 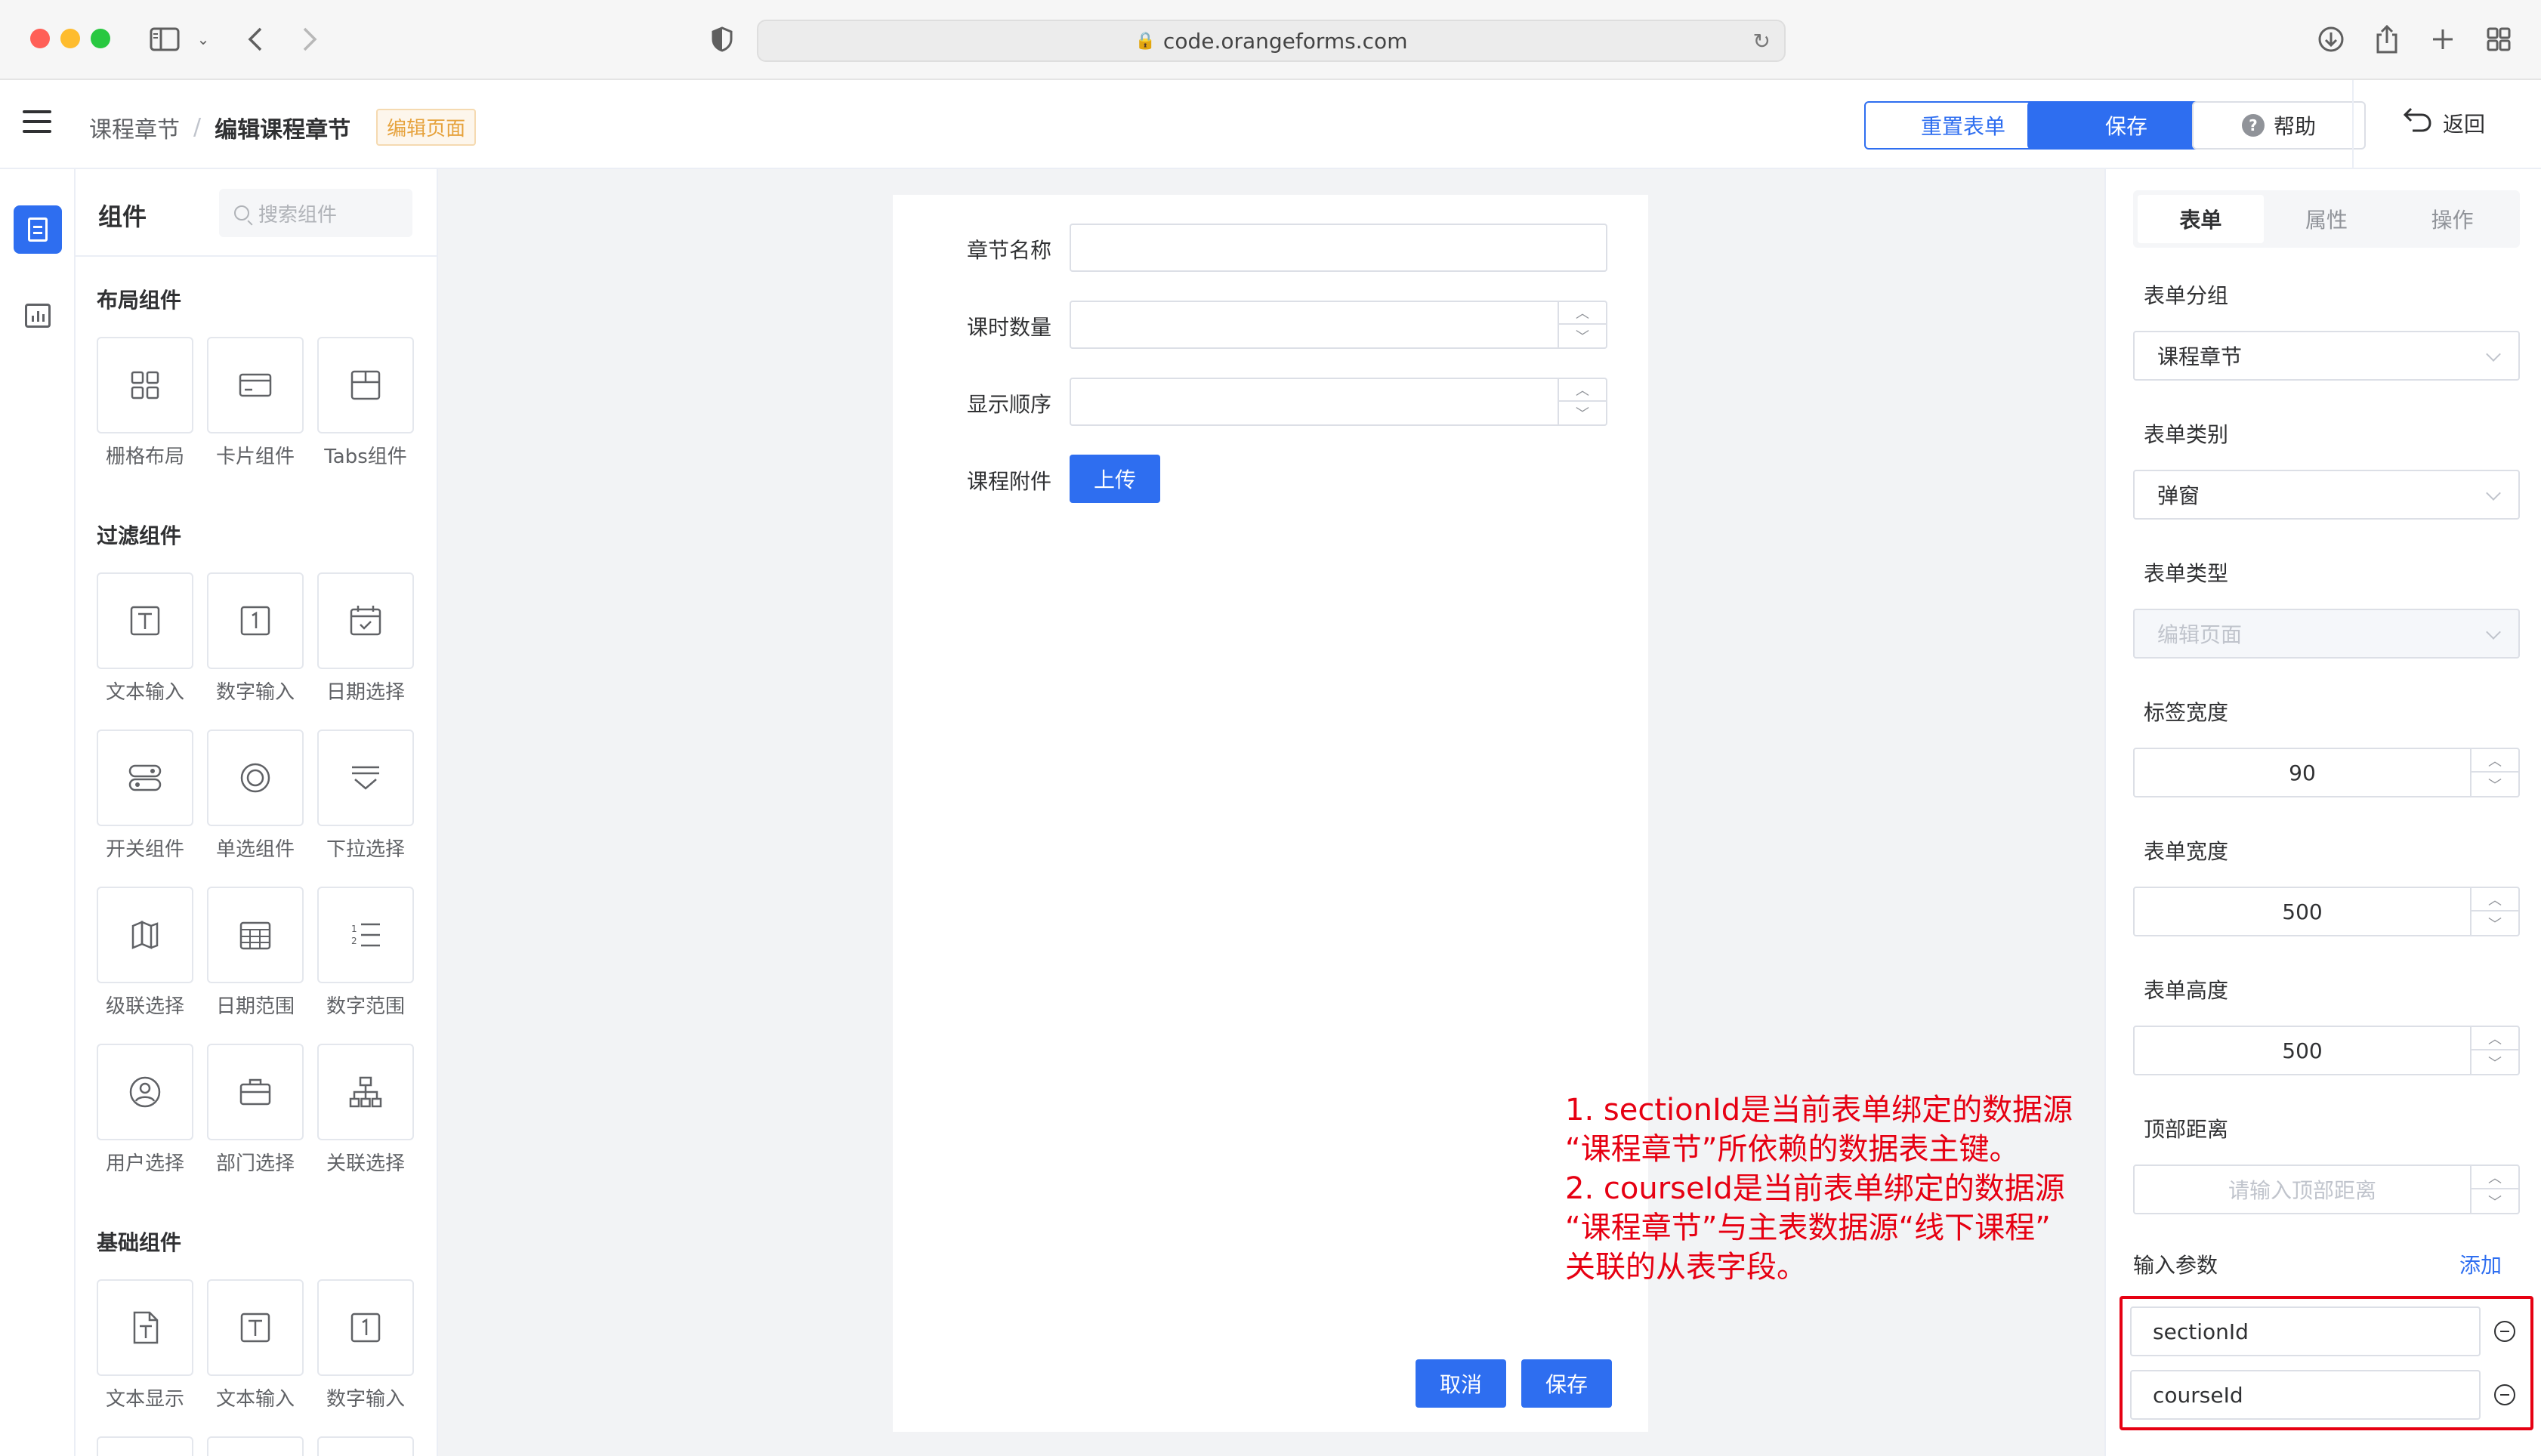 What do you see at coordinates (2201, 219) in the screenshot?
I see `tab-form: 表单` at bounding box center [2201, 219].